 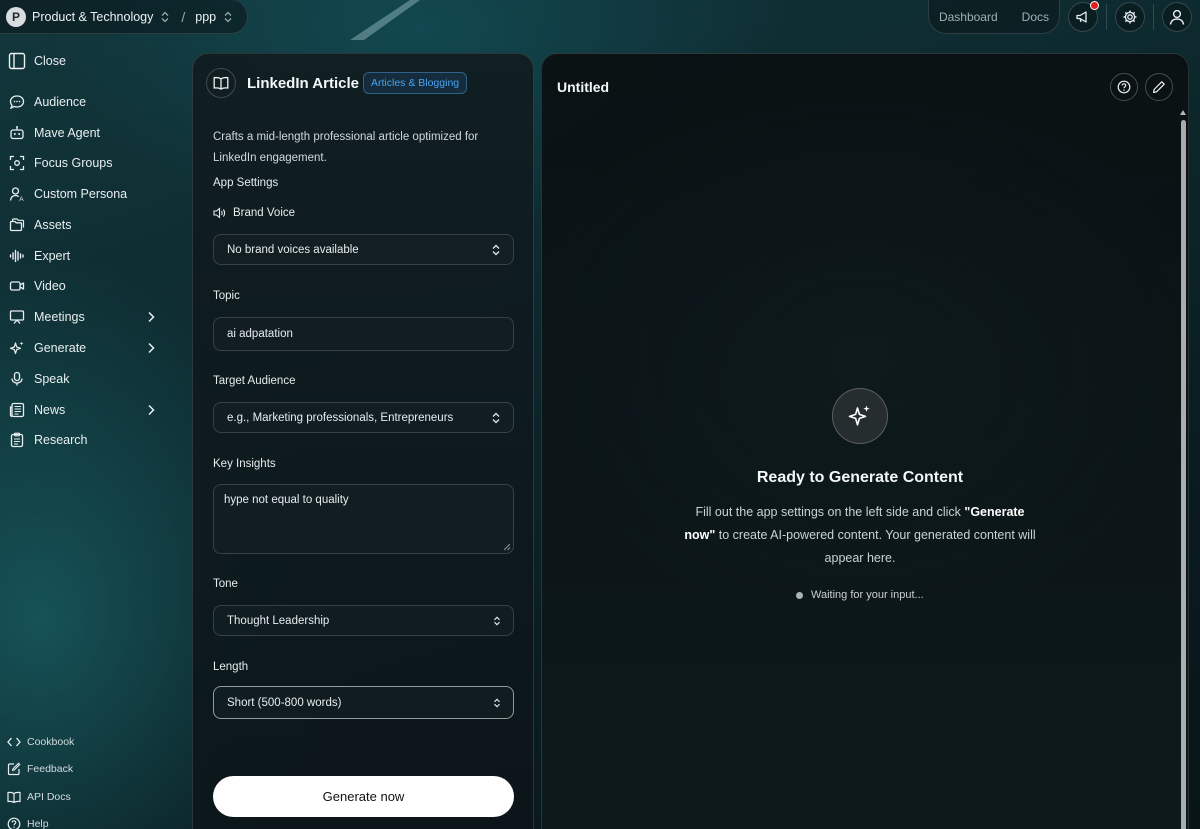 What do you see at coordinates (363, 620) in the screenshot?
I see `tone-select: Thought Leadership` at bounding box center [363, 620].